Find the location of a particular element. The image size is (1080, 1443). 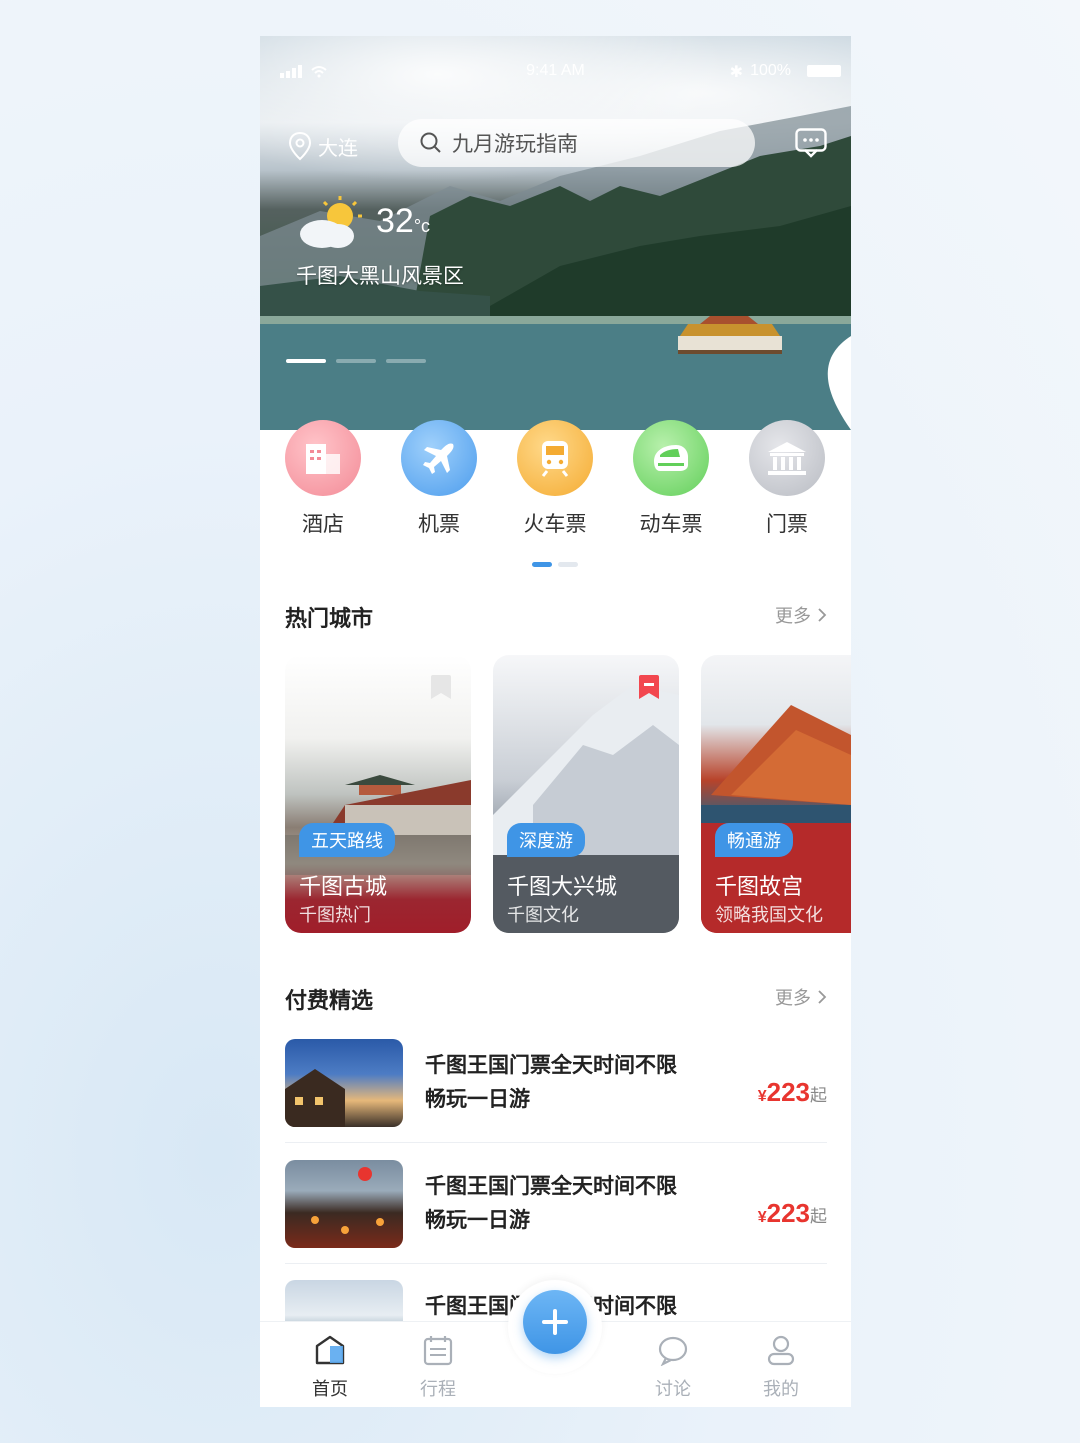

tab-itinerary: 行程 is located at coordinates (438, 1367).